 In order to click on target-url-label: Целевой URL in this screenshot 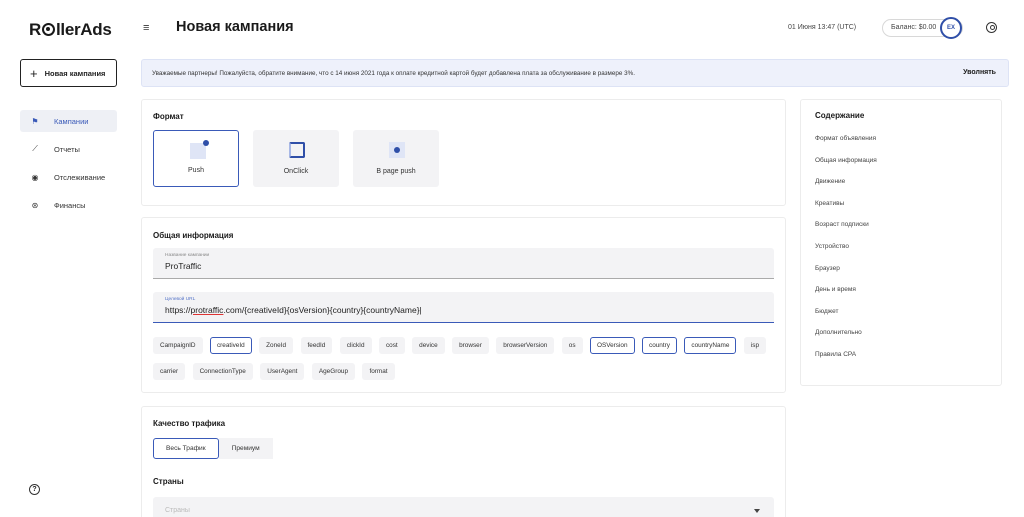, I will do `click(180, 299)`.